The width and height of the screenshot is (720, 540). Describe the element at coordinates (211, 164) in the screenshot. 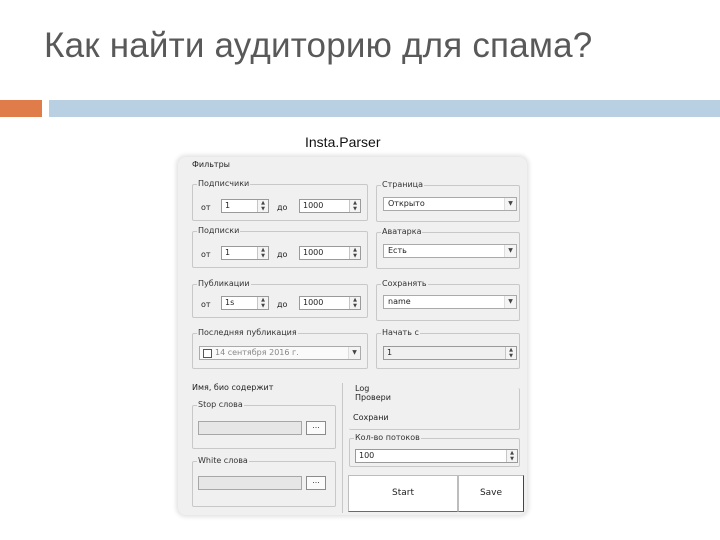

I see `filters-label: Фильтры` at that location.